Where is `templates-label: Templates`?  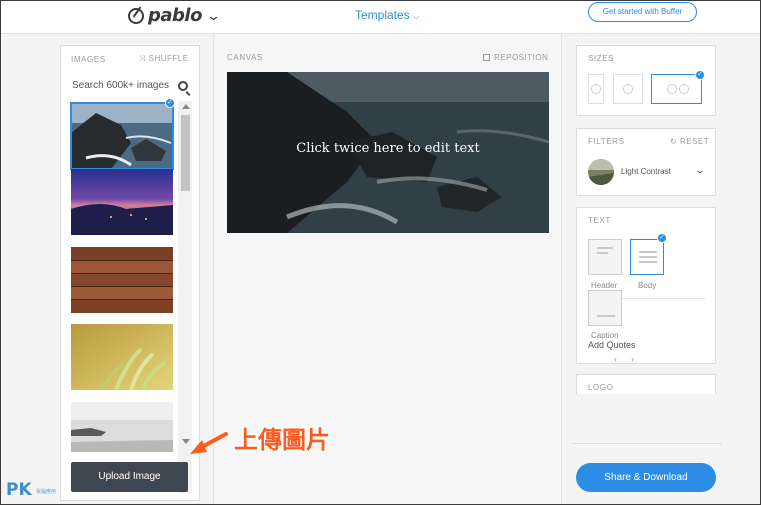
templates-label: Templates is located at coordinates (382, 15).